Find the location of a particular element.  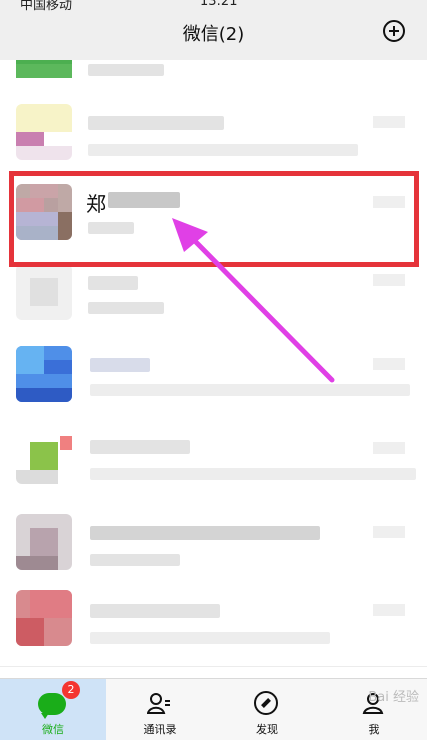

contacts-icon is located at coordinates (158, 703).